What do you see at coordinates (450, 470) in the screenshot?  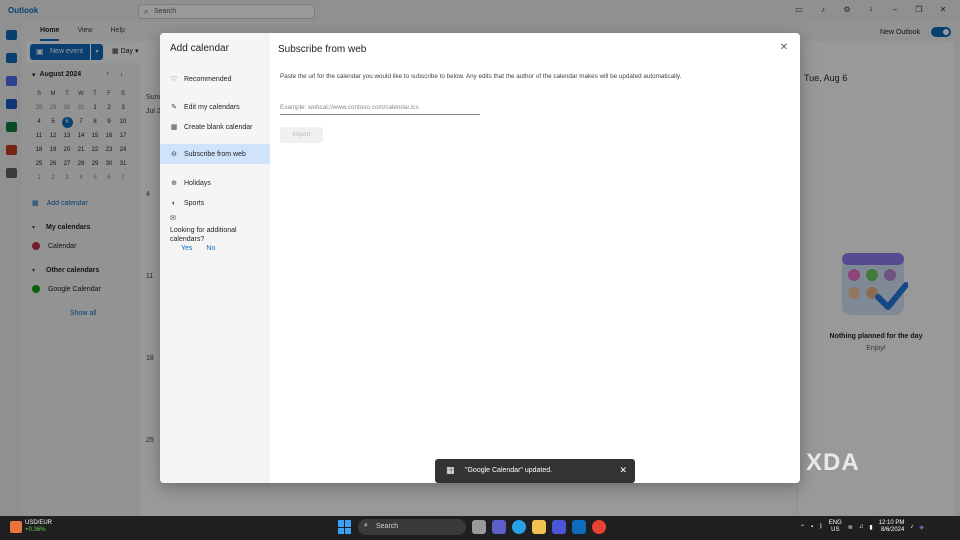 I see `calendar-icon: ▦` at bounding box center [450, 470].